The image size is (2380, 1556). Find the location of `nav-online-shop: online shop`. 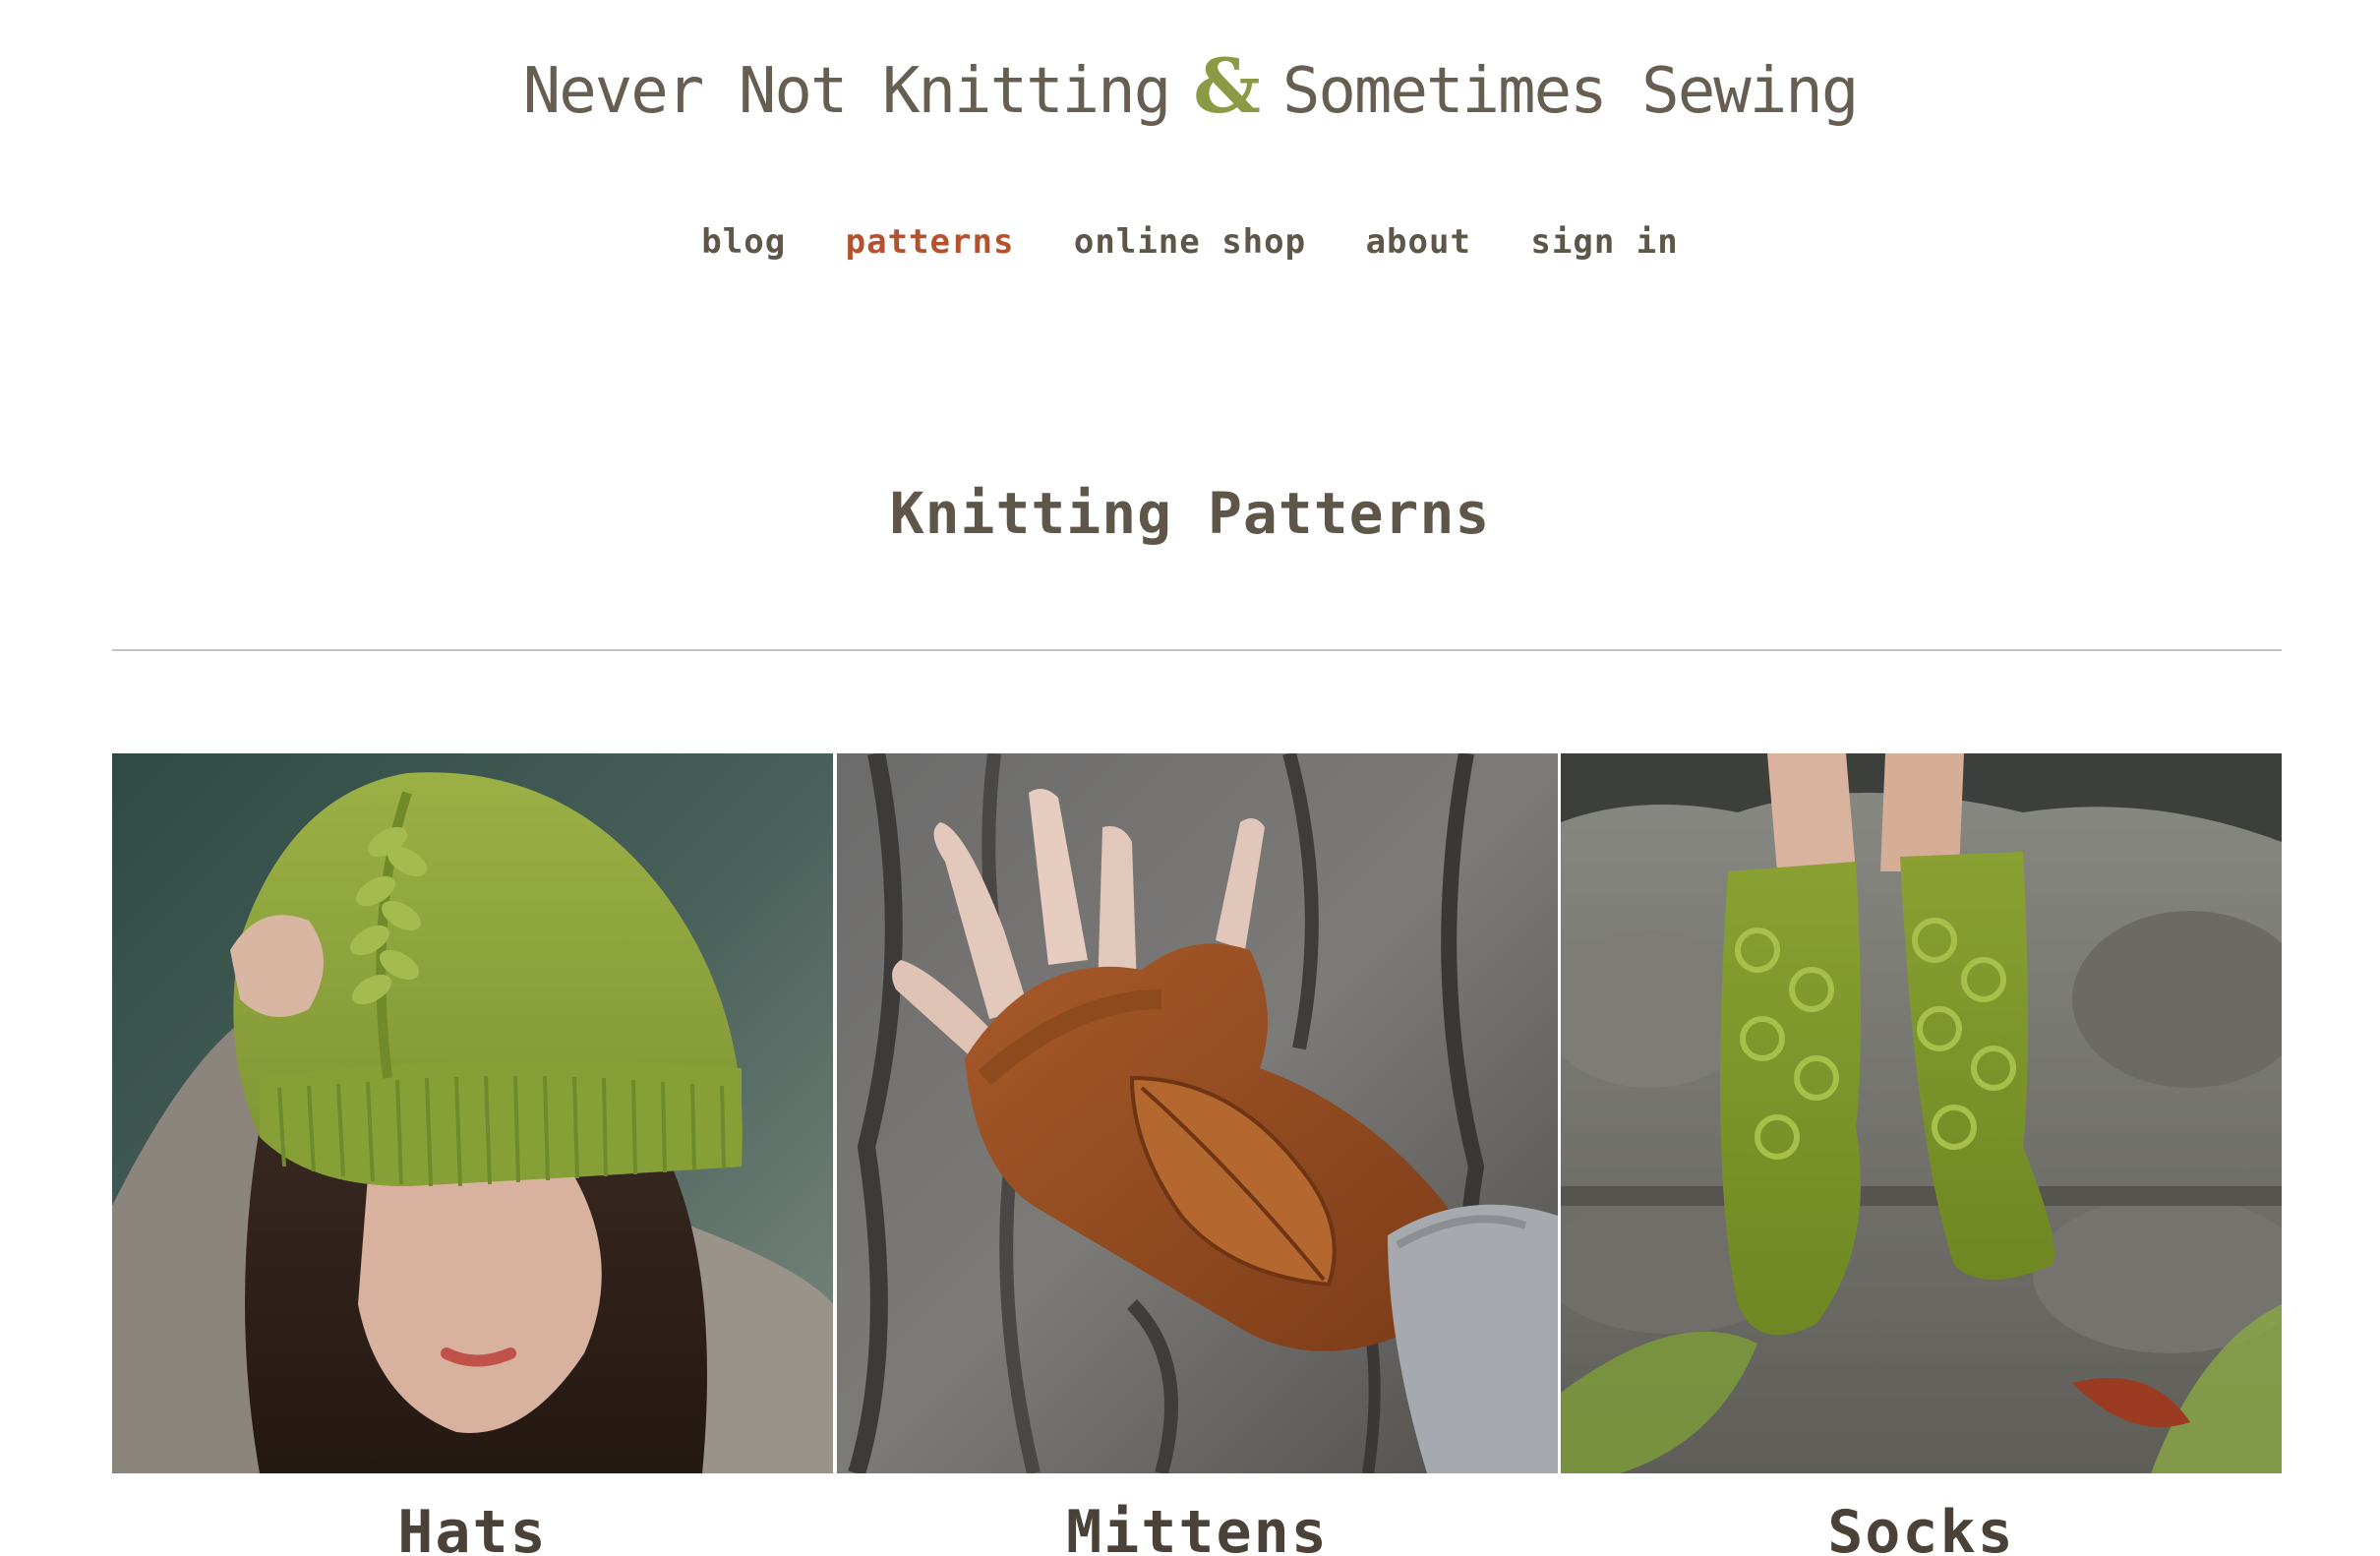

nav-online-shop: online shop is located at coordinates (1190, 242).